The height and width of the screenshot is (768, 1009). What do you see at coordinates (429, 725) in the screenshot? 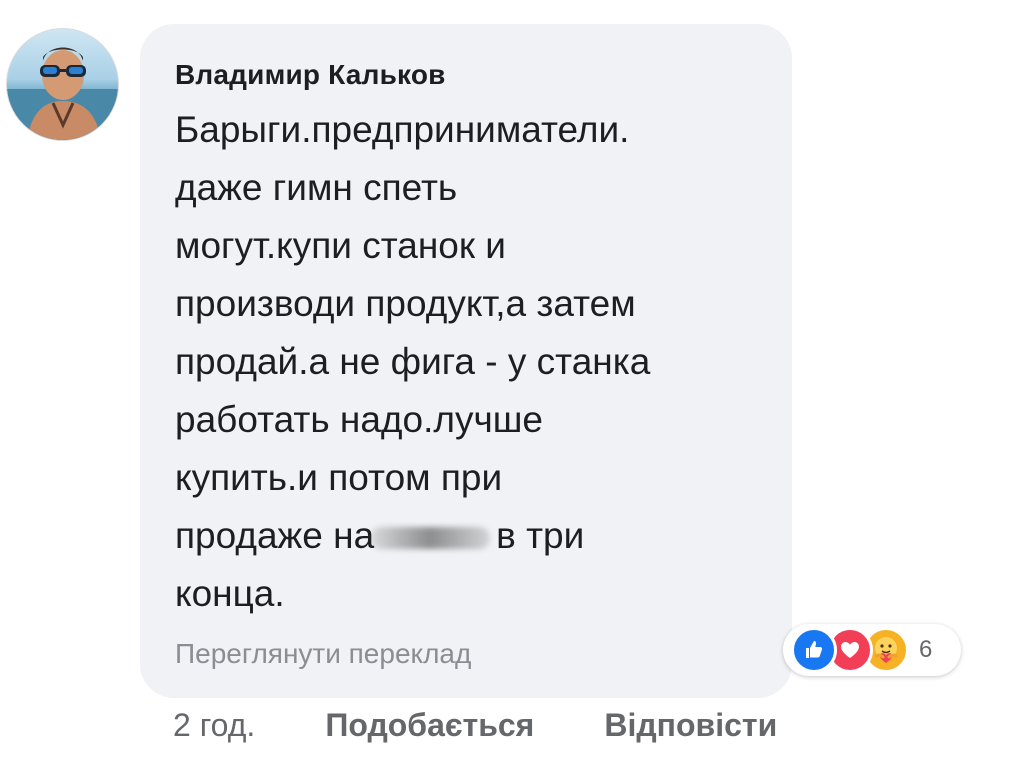
I see `like-button: Подобається` at bounding box center [429, 725].